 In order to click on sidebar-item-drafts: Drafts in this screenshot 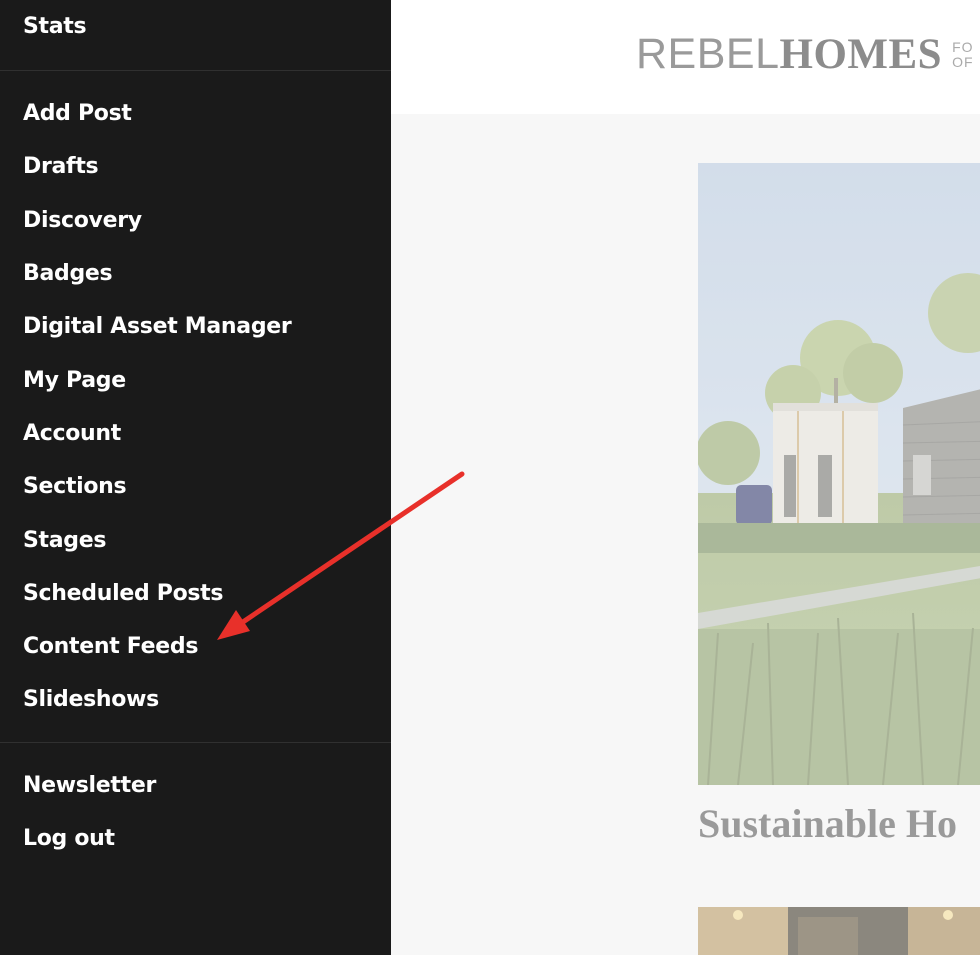, I will do `click(61, 167)`.